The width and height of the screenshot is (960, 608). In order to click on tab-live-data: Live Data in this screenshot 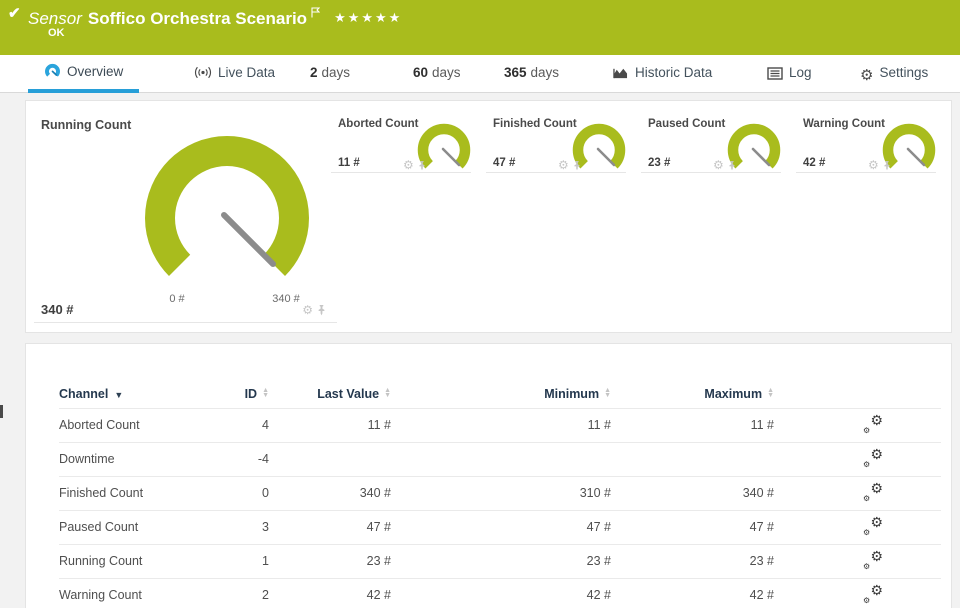, I will do `click(234, 74)`.